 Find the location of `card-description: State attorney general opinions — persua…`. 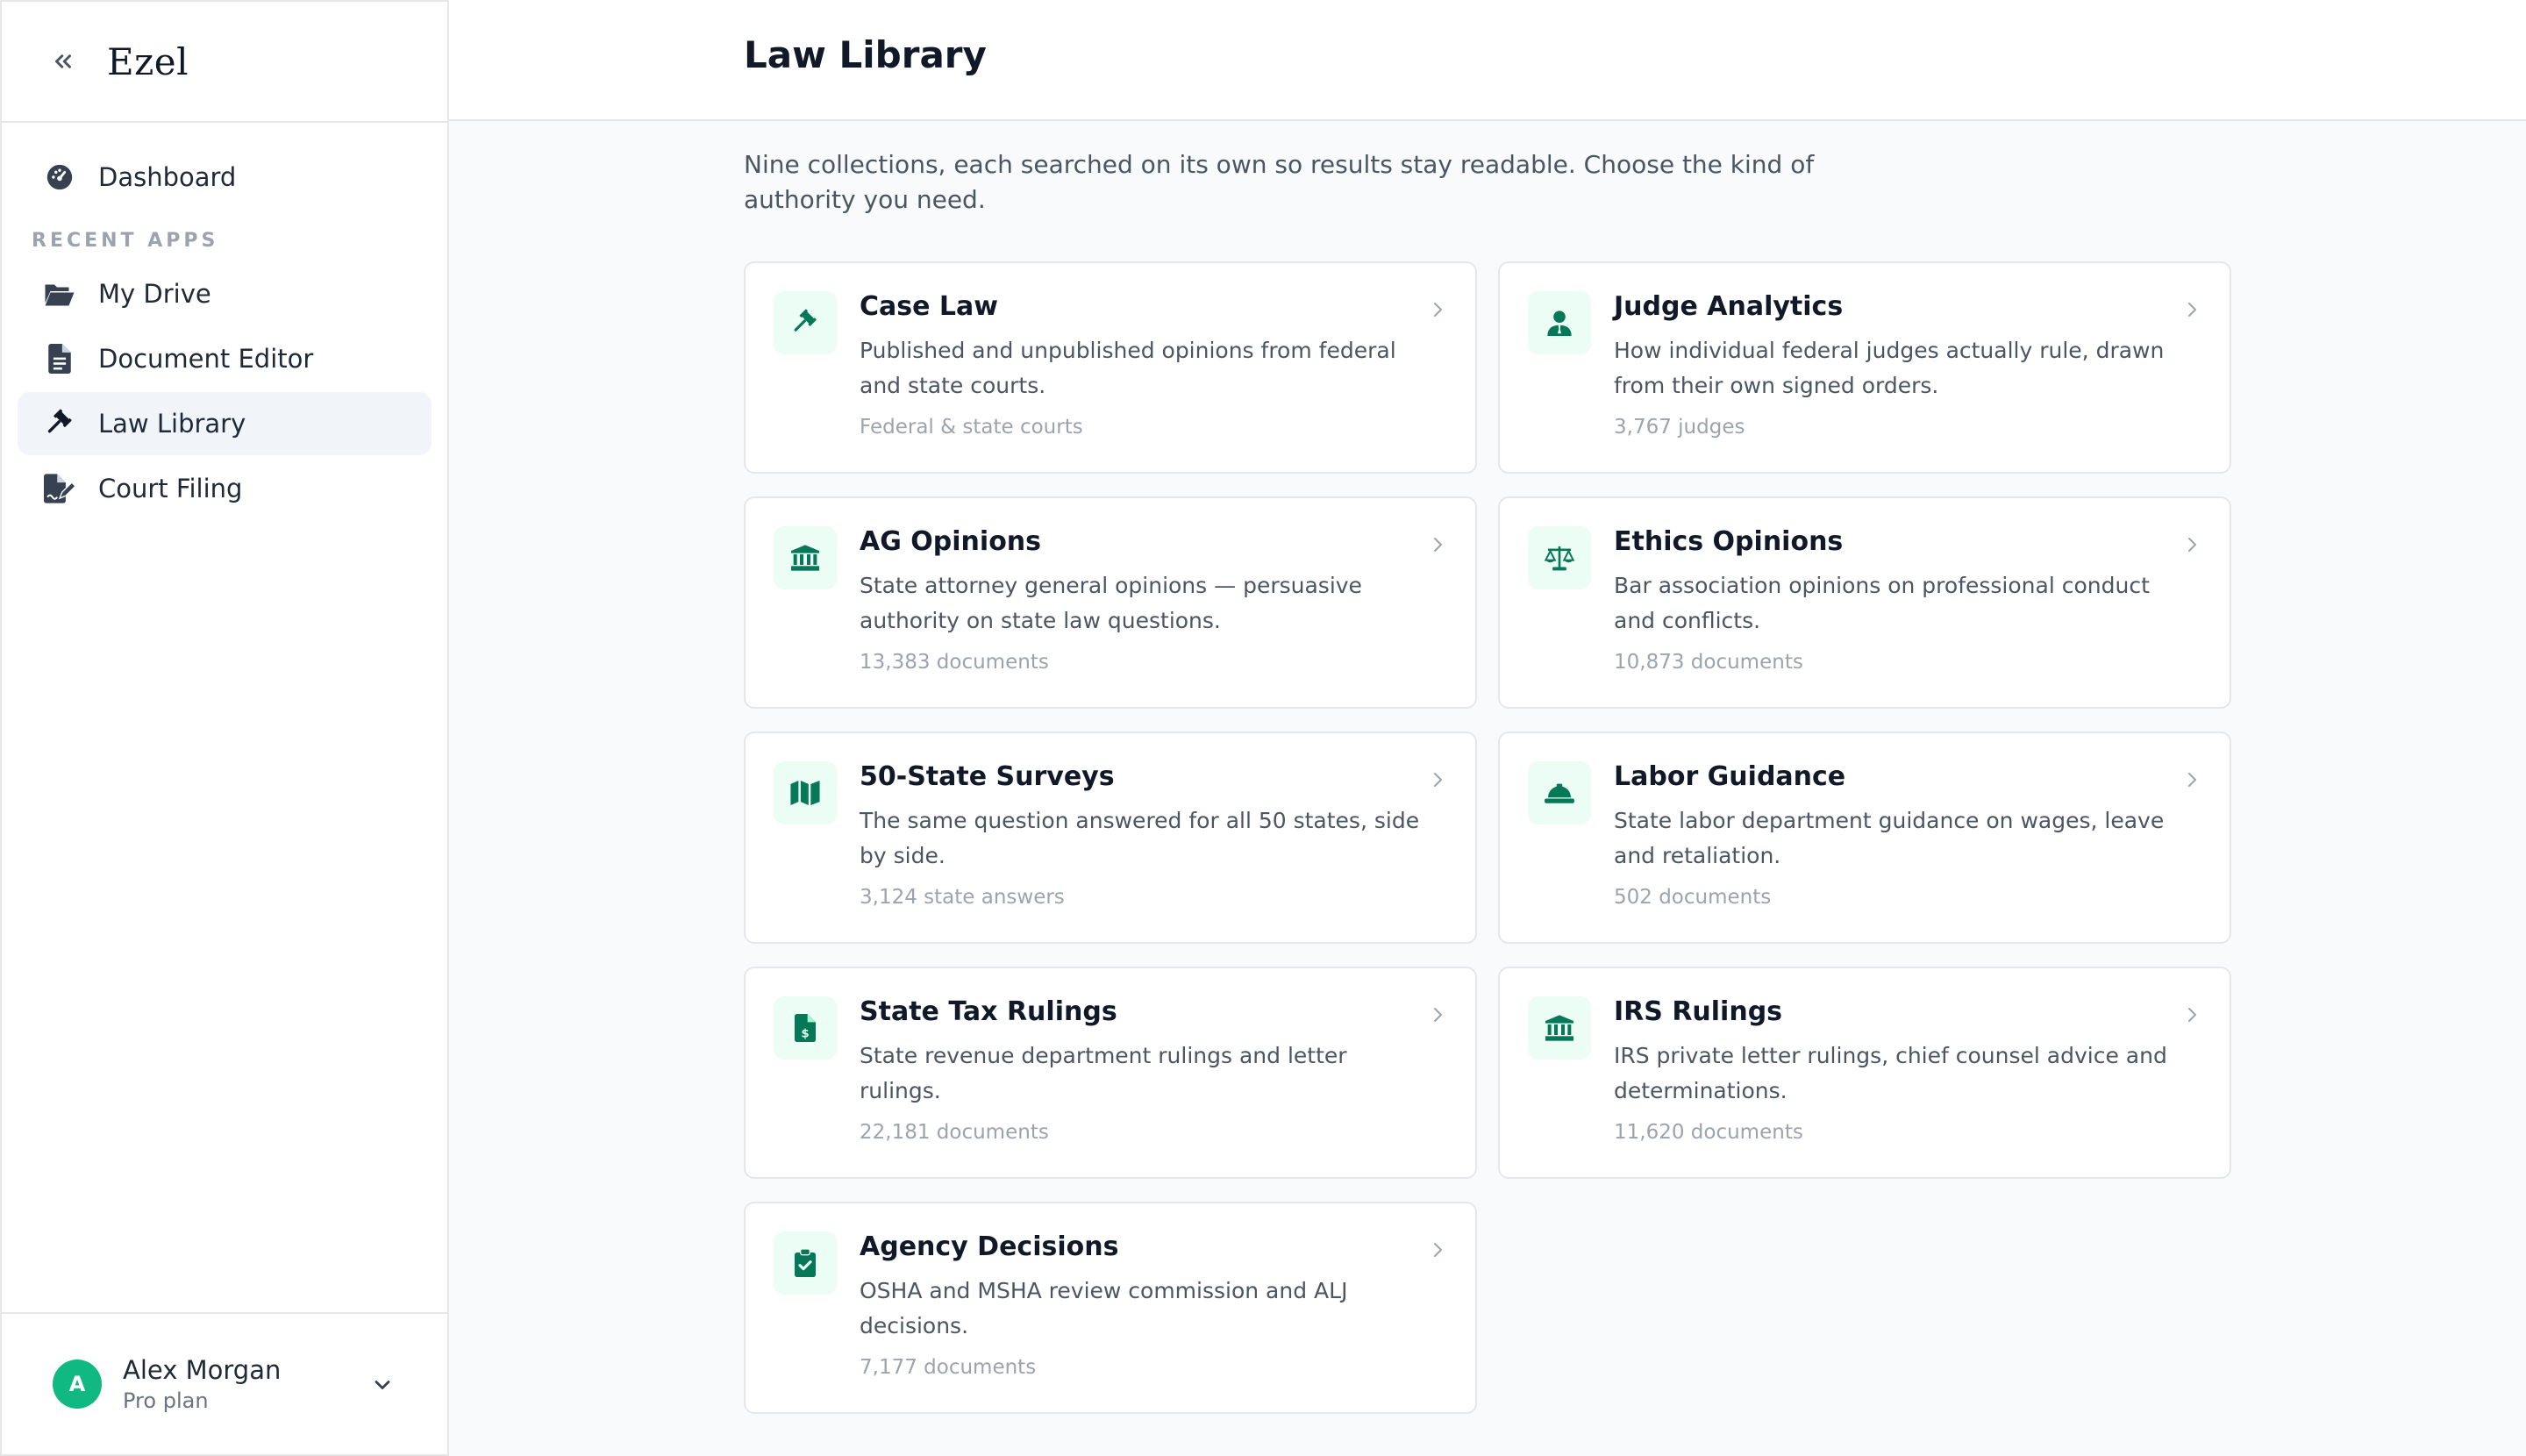

card-description: State attorney general opinions — persua… is located at coordinates (1111, 603).